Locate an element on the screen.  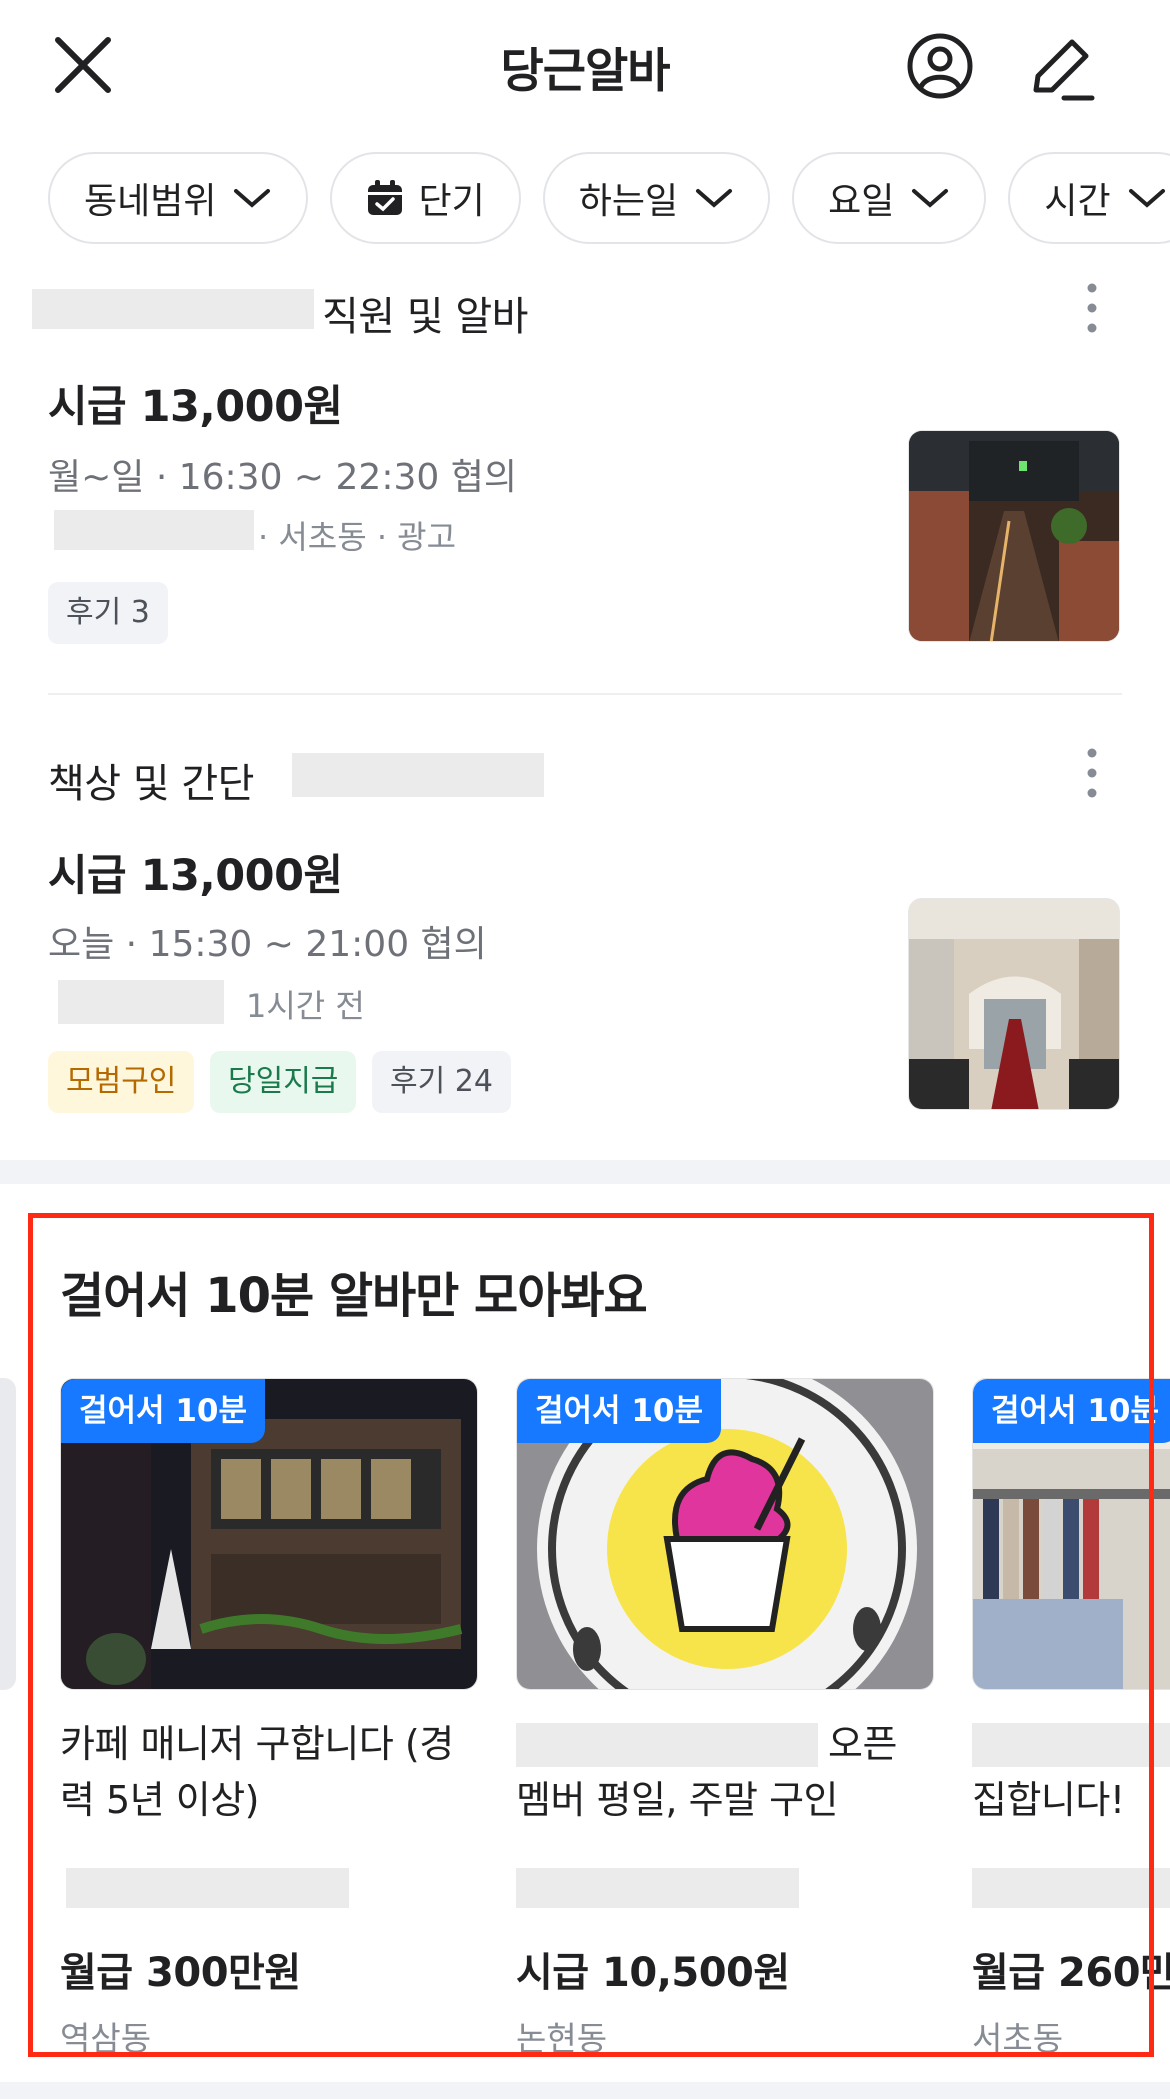
job-title: 직원 및 알바 is located at coordinates (425, 317).